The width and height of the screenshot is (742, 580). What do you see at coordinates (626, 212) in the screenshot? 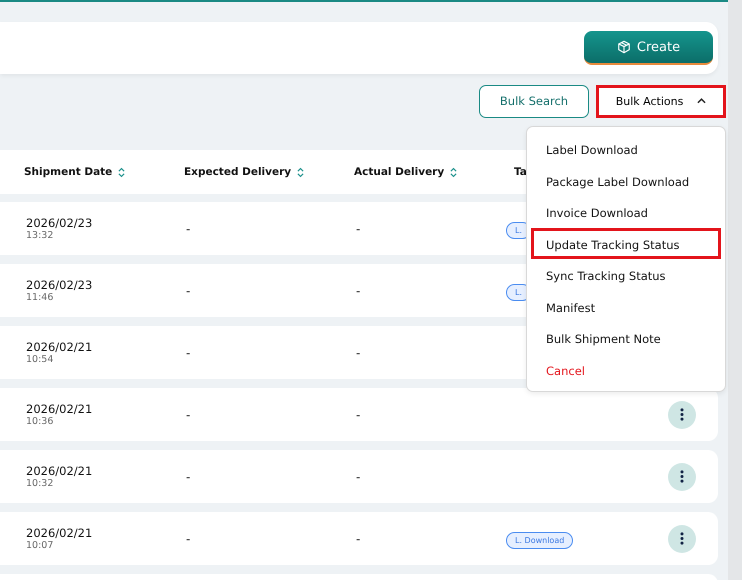
I see `menu-item: Invoice Download` at bounding box center [626, 212].